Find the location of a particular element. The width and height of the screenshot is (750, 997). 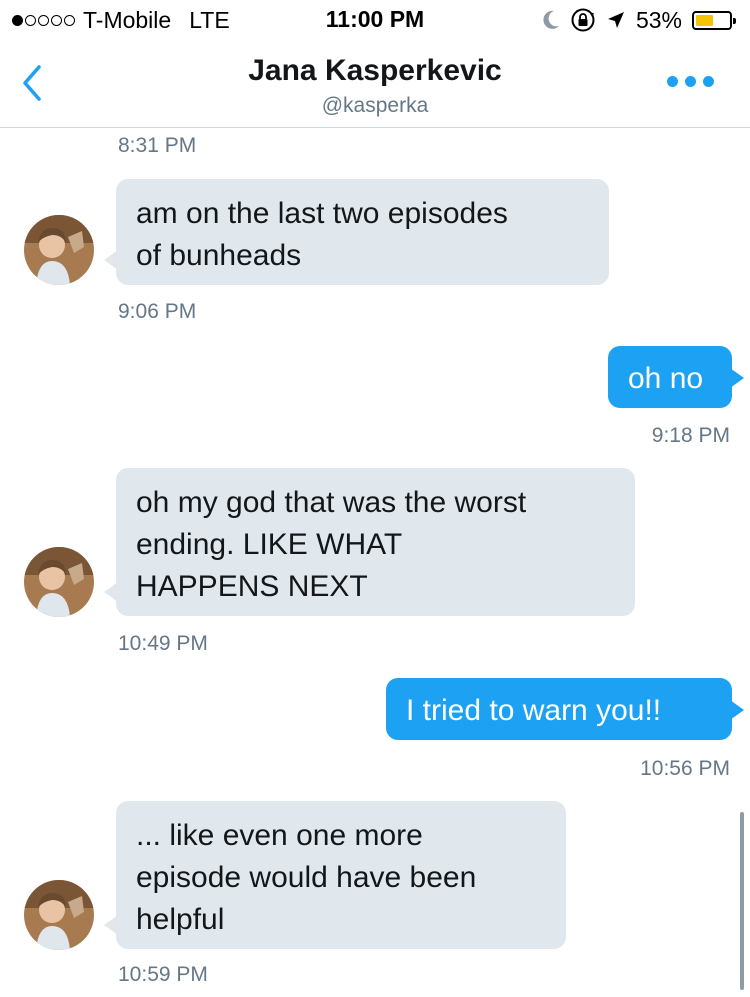

message-line: I tried to warn you!! is located at coordinates (534, 710).